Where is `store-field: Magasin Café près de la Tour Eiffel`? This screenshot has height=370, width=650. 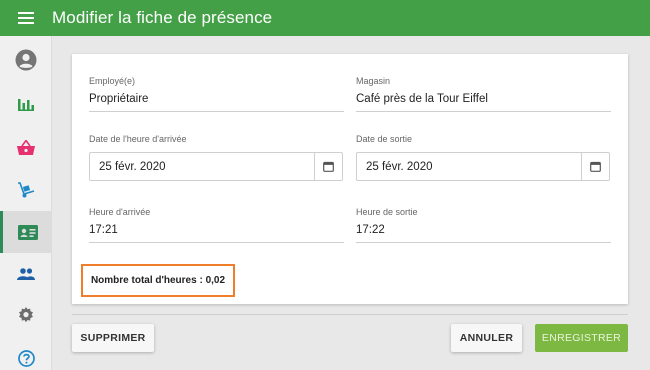
store-field: Magasin Café près de la Tour Eiffel is located at coordinates (483, 94).